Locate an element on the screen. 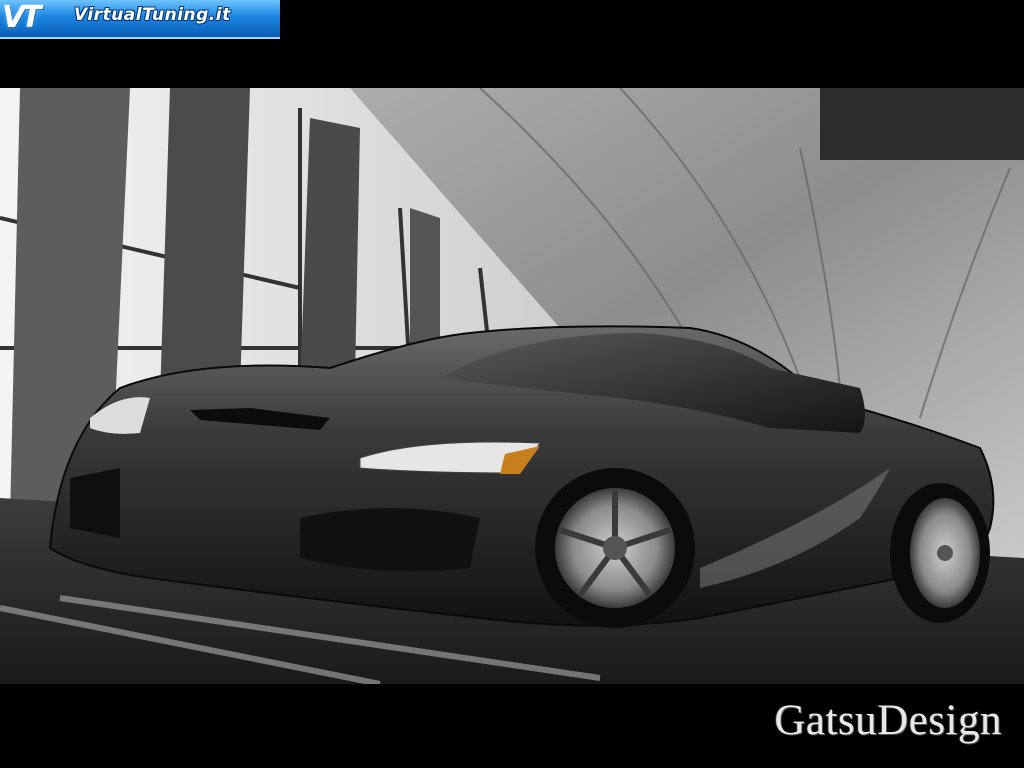  site-logo: VT VirtualTuning.it is located at coordinates (140, 19).